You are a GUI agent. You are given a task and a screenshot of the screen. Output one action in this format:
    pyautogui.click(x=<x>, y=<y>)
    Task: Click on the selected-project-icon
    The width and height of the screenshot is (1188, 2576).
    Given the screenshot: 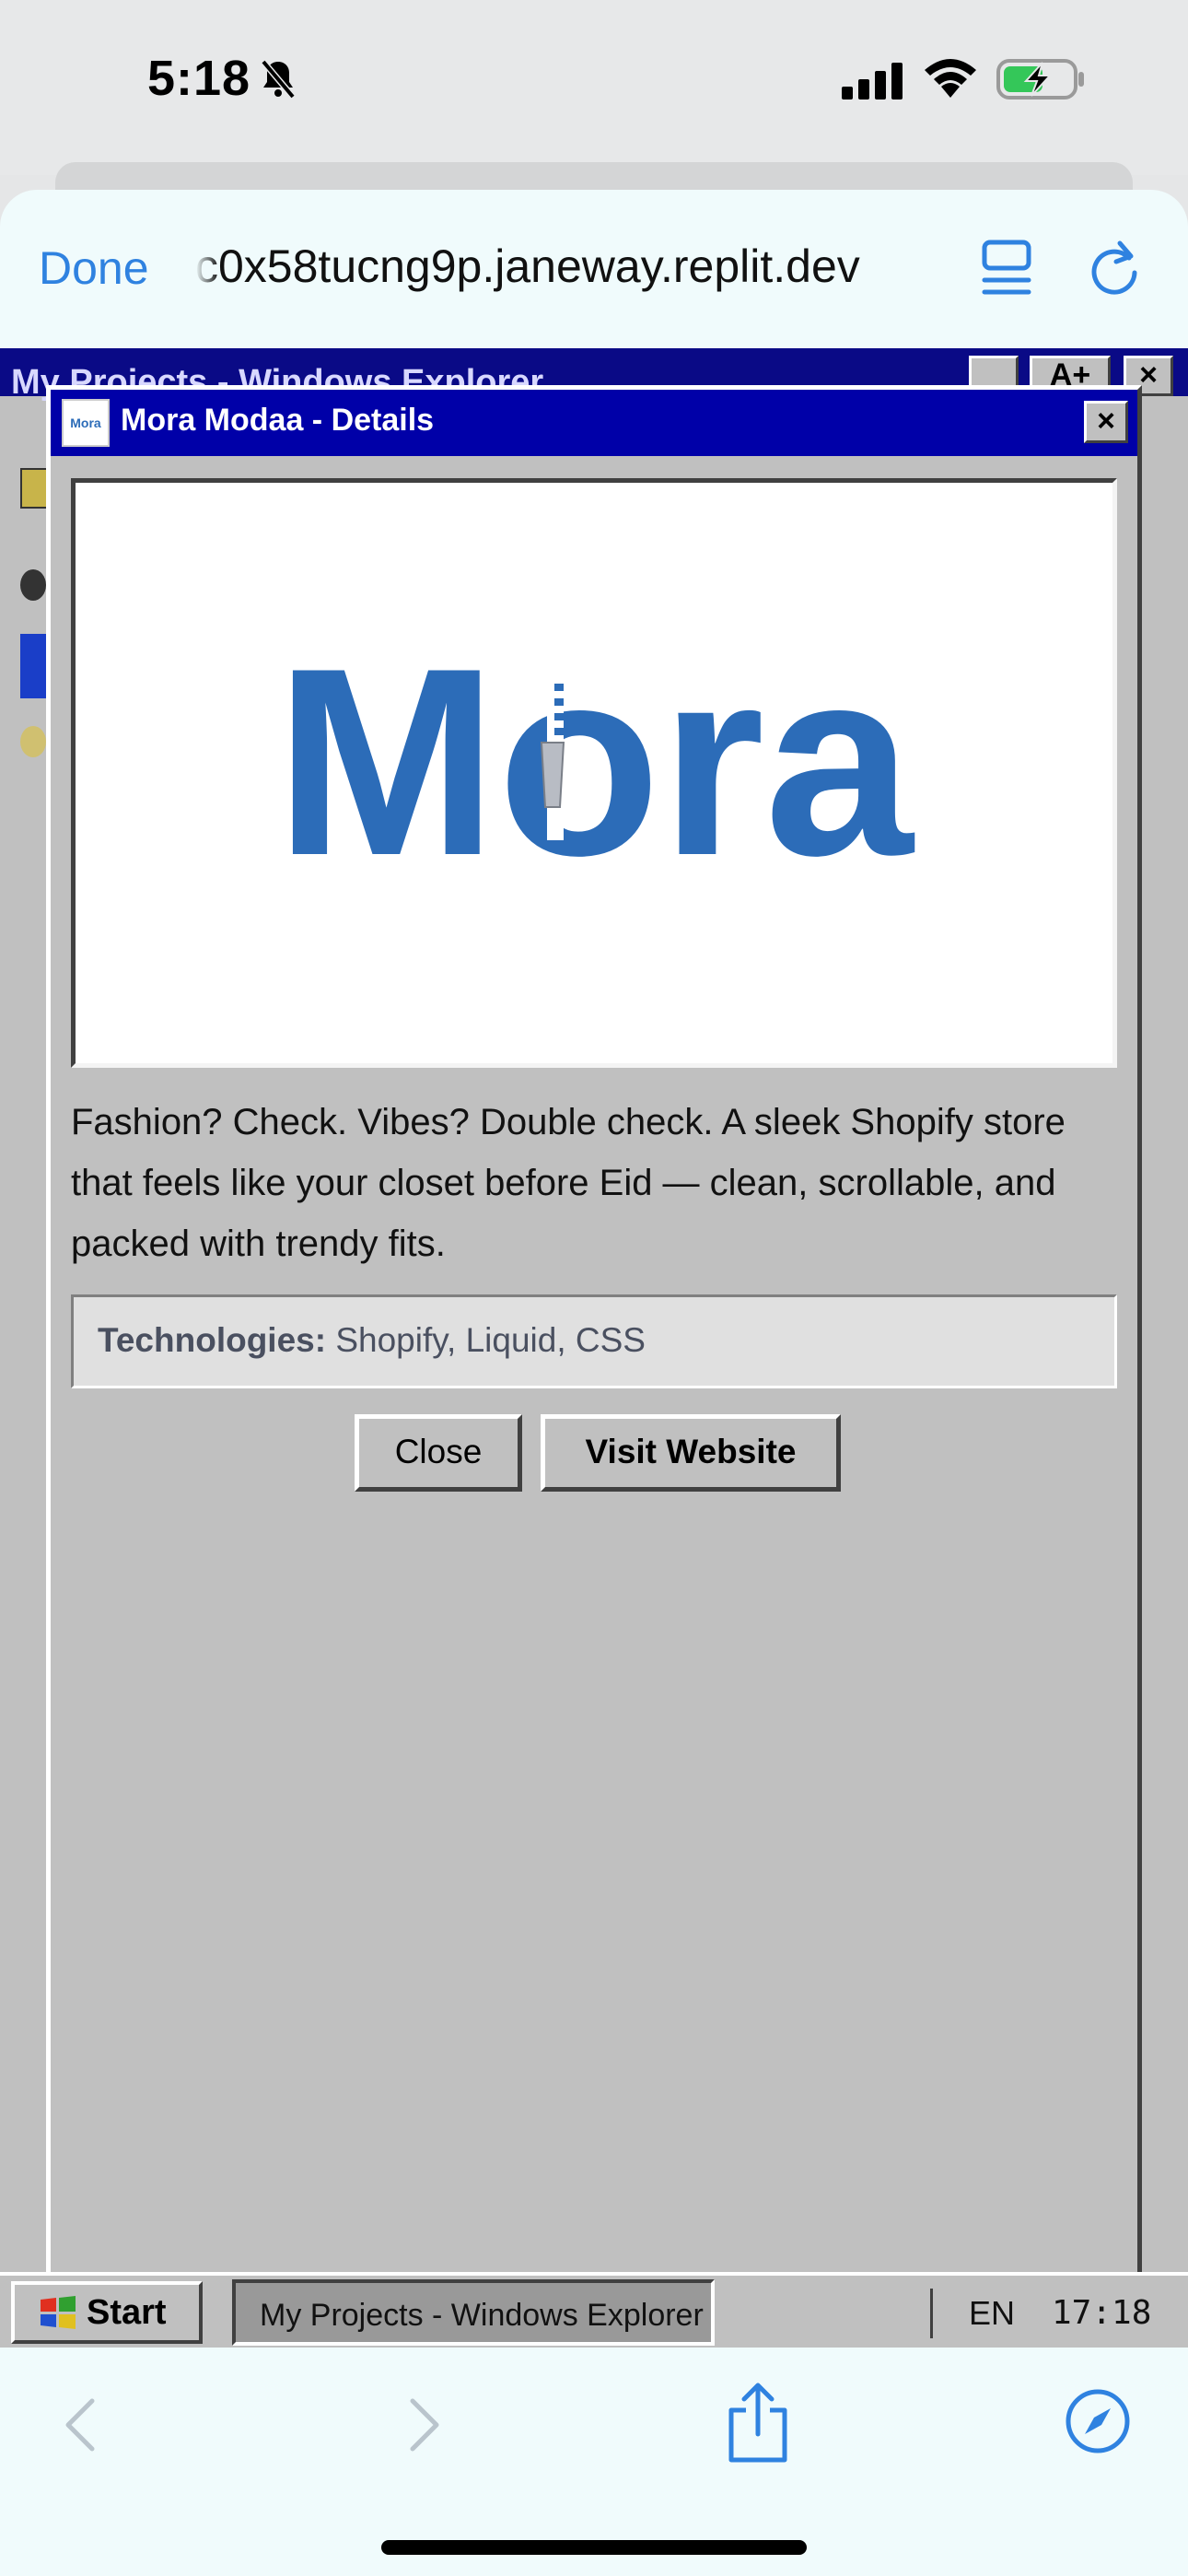 What is the action you would take?
    pyautogui.click(x=34, y=666)
    